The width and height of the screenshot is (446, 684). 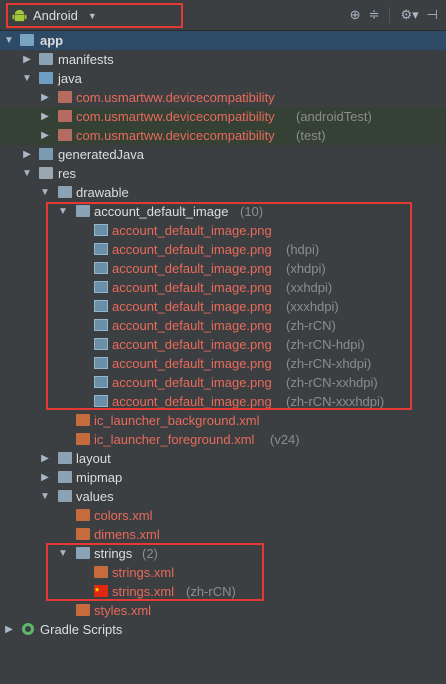 I want to click on tree-item-png-file: account_default_image.png (xxxhdpi), so click(x=223, y=306).